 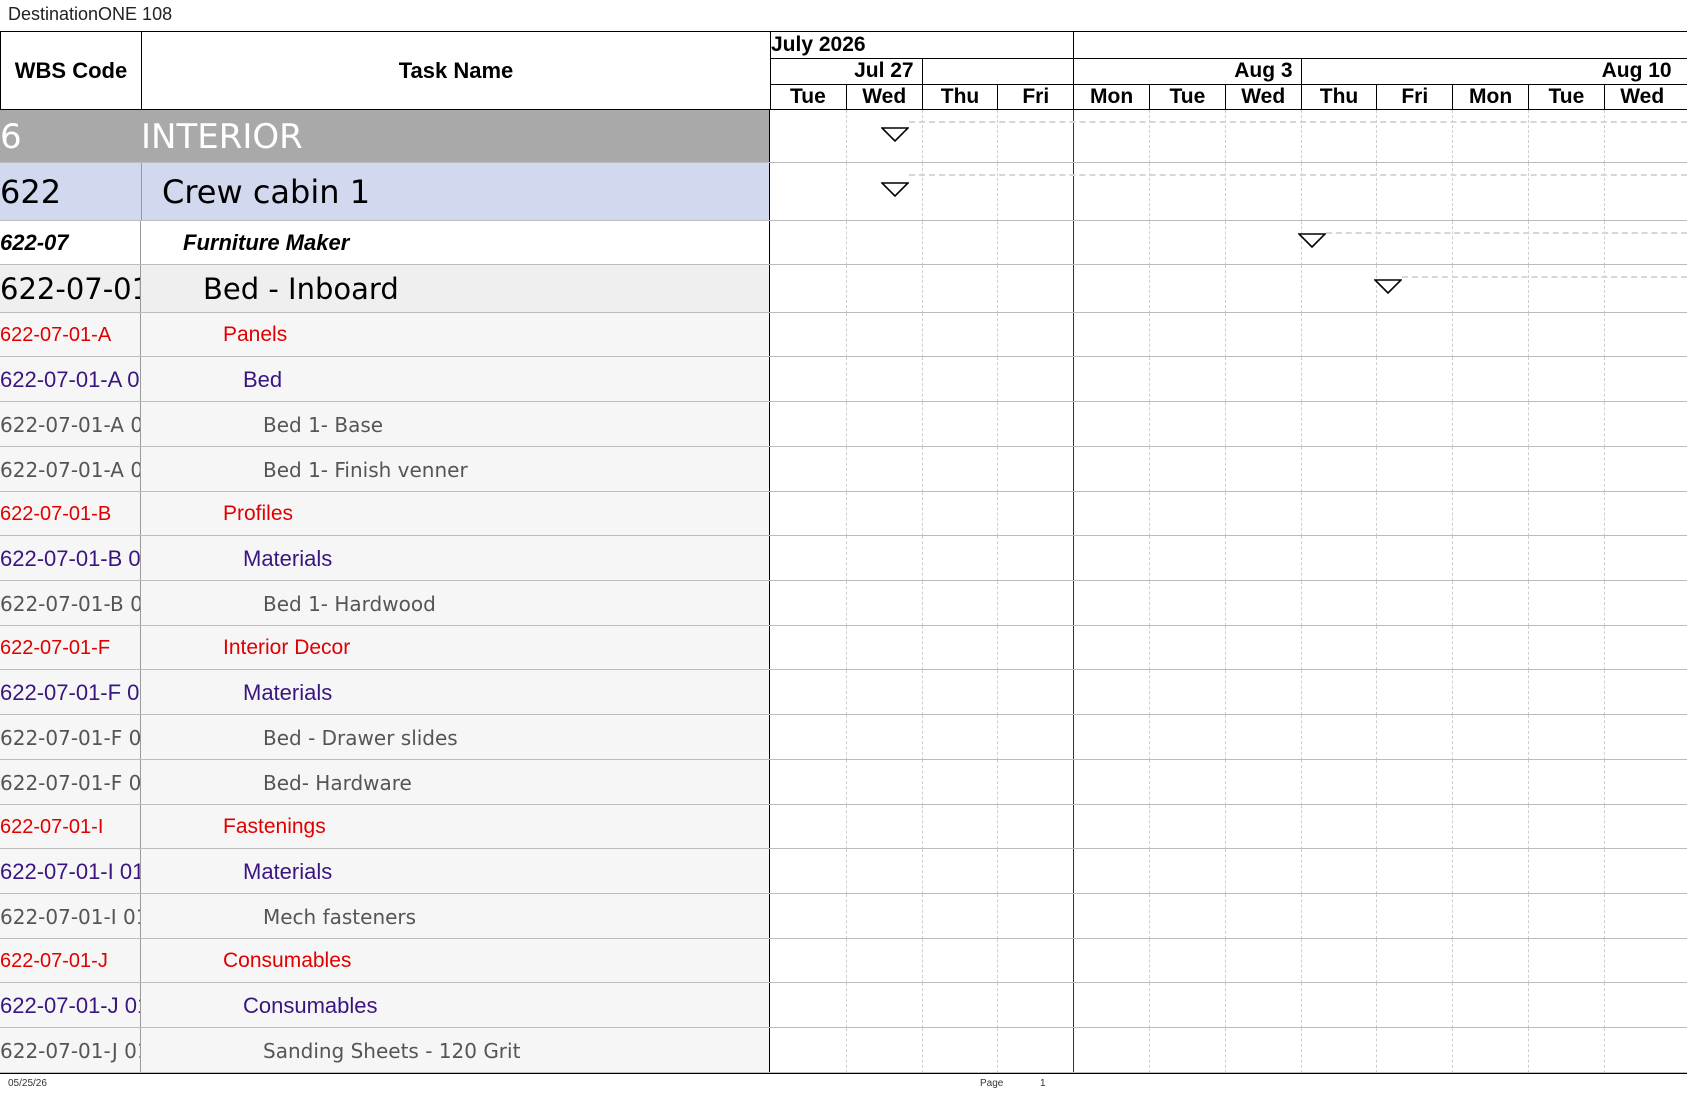 What do you see at coordinates (70, 514) in the screenshot?
I see `wbs-code-cell: 622-07-01-B` at bounding box center [70, 514].